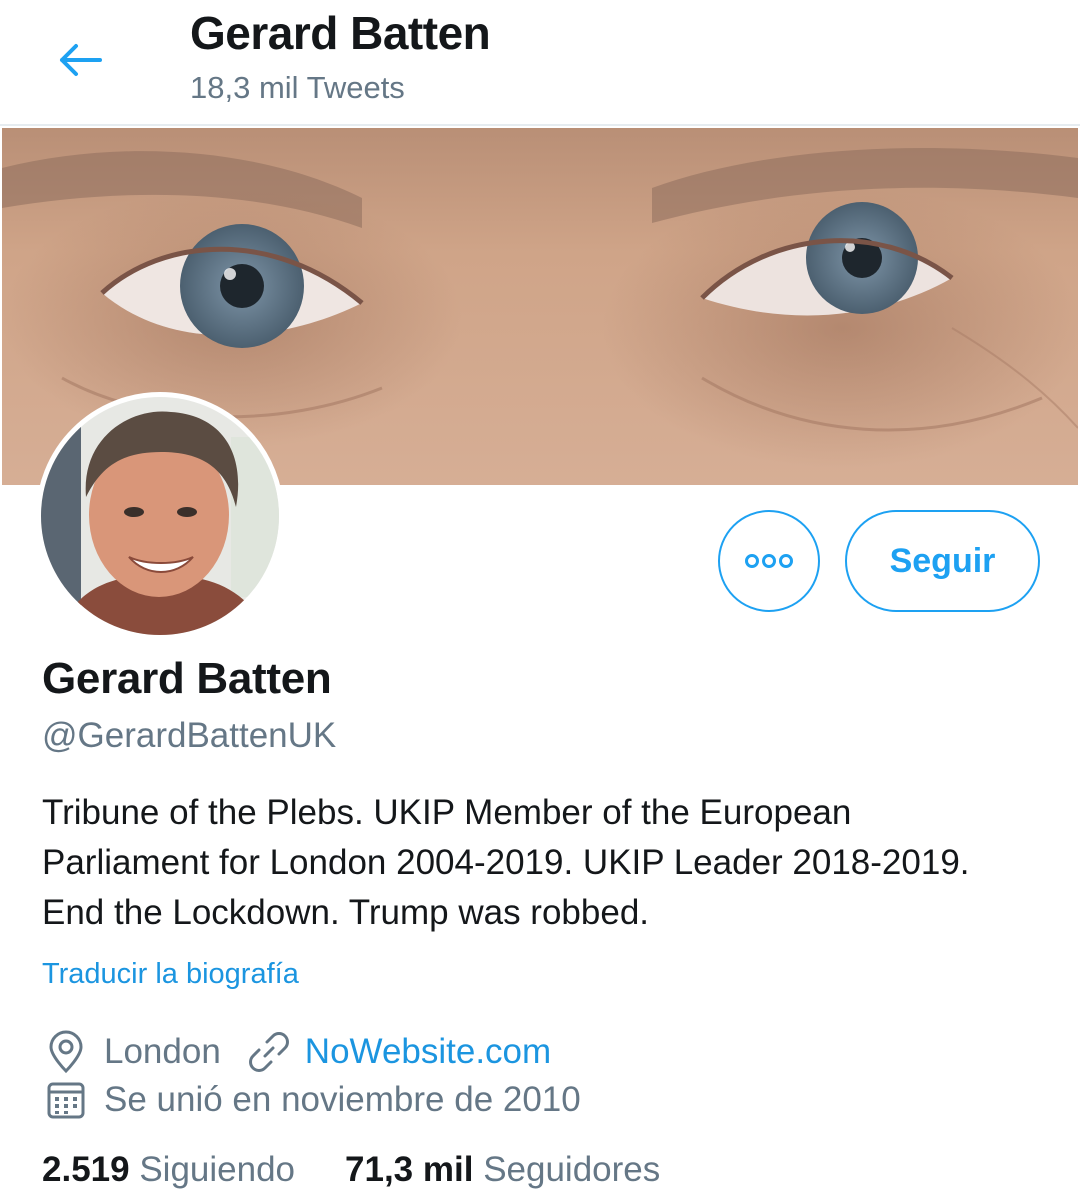 This screenshot has height=1204, width=1080. I want to click on follow-stats: 2.519 Siguiendo 71,3 mil Seguidores, so click(351, 1170).